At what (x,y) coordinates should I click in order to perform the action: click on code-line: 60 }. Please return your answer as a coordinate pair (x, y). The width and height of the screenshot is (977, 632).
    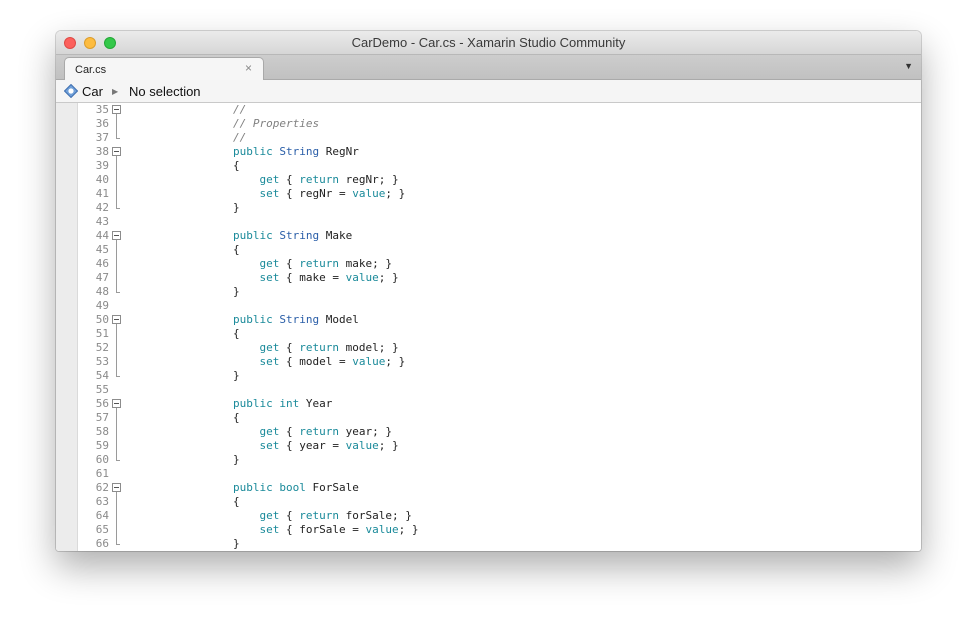
    Looking at the image, I should click on (499, 460).